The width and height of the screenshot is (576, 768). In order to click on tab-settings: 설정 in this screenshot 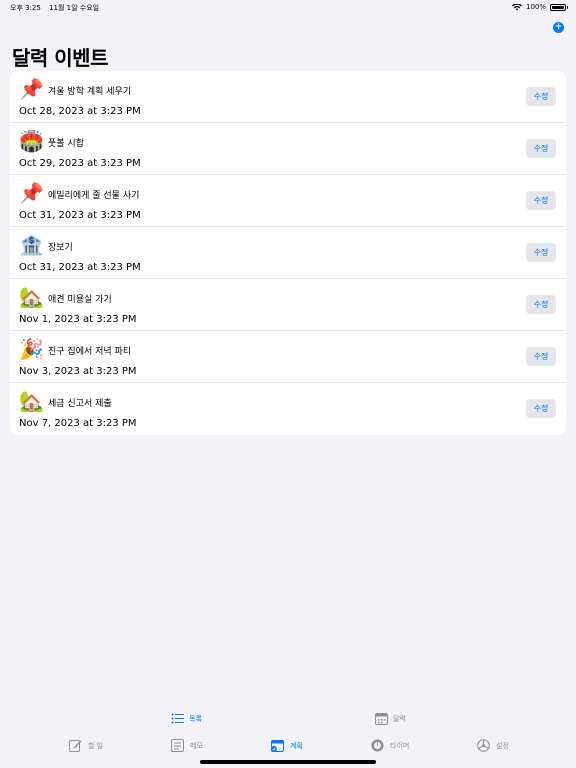, I will do `click(493, 745)`.